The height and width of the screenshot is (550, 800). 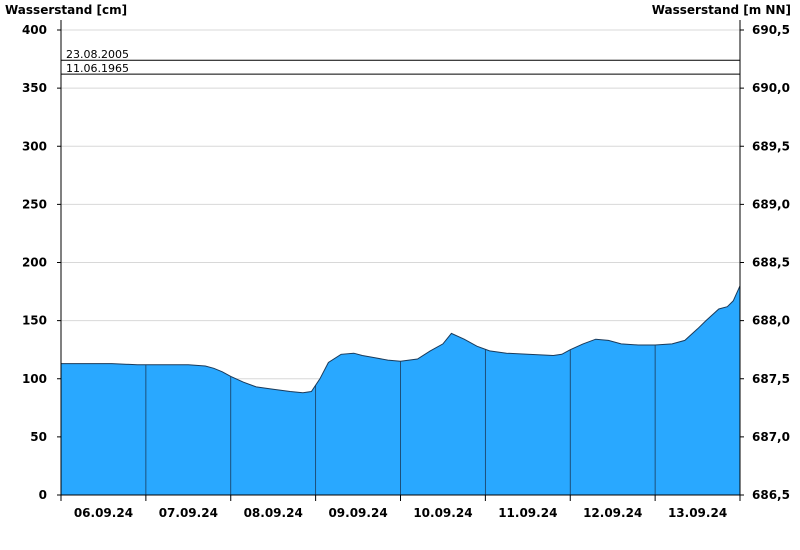 What do you see at coordinates (771, 146) in the screenshot?
I see `y-tick-label-right: 689,5` at bounding box center [771, 146].